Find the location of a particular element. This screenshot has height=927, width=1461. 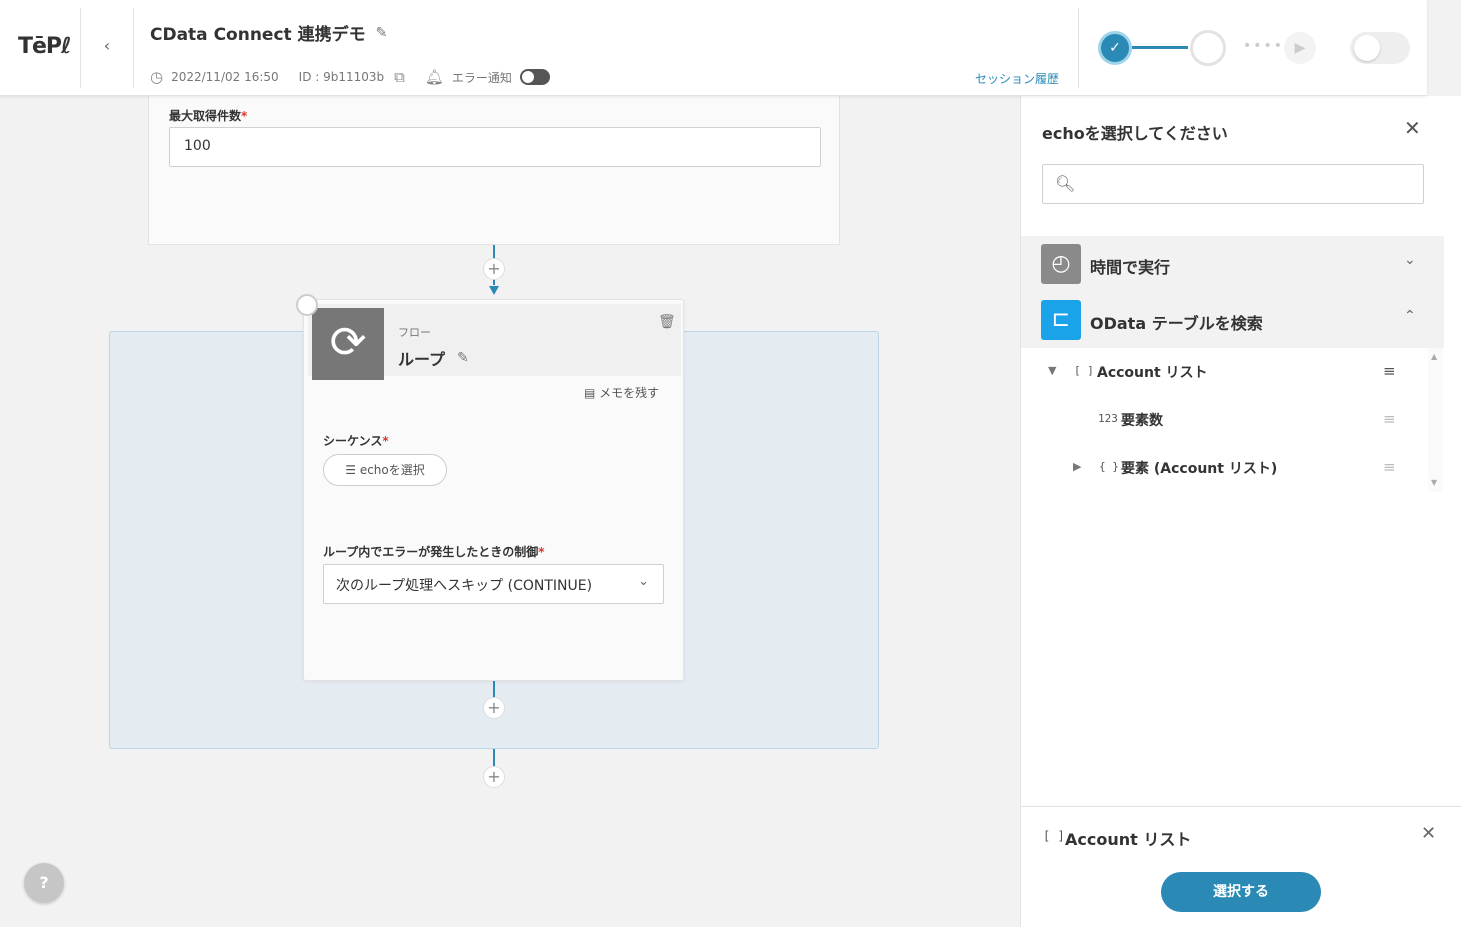

search-field: 🔍︎ is located at coordinates (1233, 184).